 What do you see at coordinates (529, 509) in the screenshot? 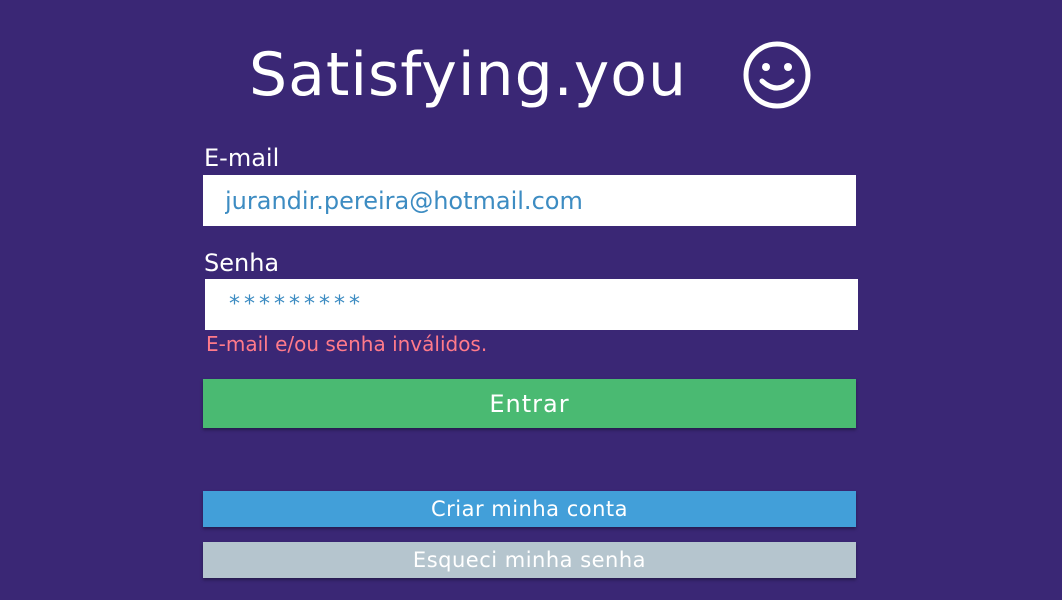
I see `create-account-button: Criar minha conta` at bounding box center [529, 509].